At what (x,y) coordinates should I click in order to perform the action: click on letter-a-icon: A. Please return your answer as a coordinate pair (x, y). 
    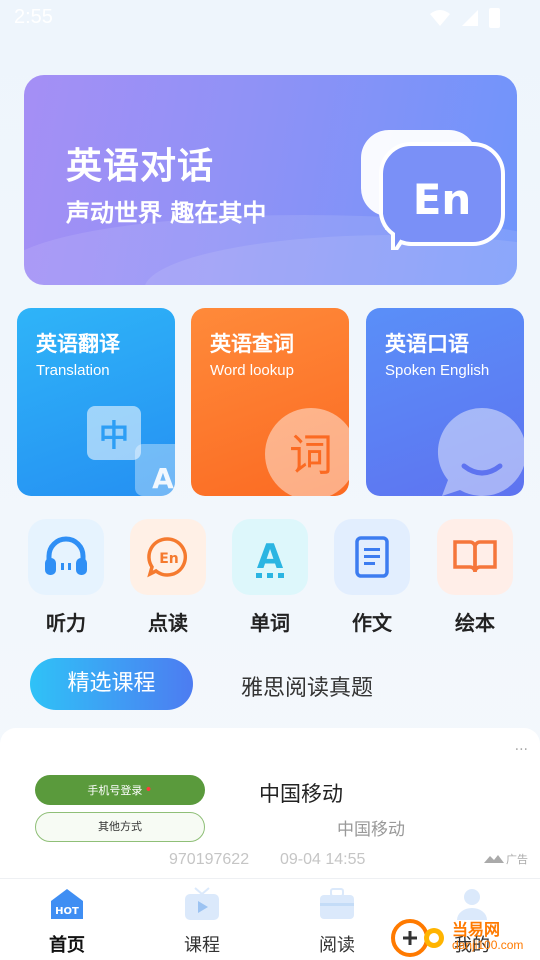
    Looking at the image, I should click on (270, 557).